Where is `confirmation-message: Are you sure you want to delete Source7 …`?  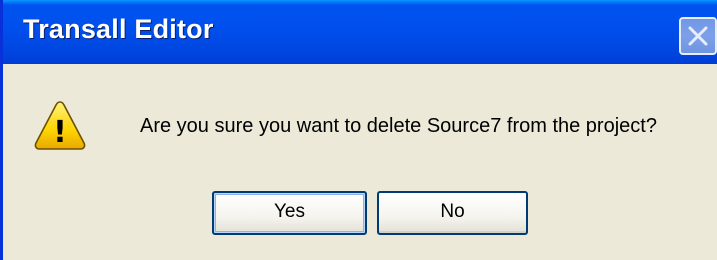 confirmation-message: Are you sure you want to delete Source7 … is located at coordinates (398, 126).